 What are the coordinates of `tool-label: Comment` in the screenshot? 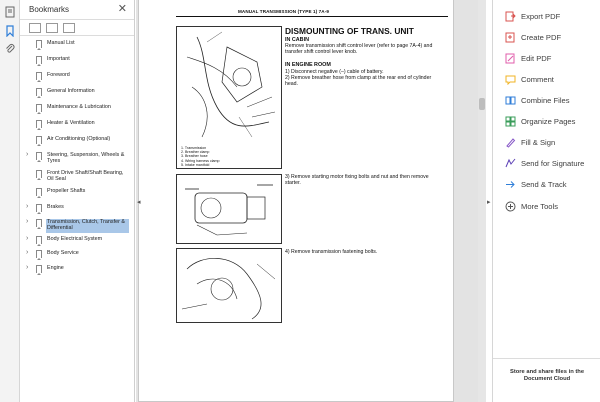 It's located at (537, 79).